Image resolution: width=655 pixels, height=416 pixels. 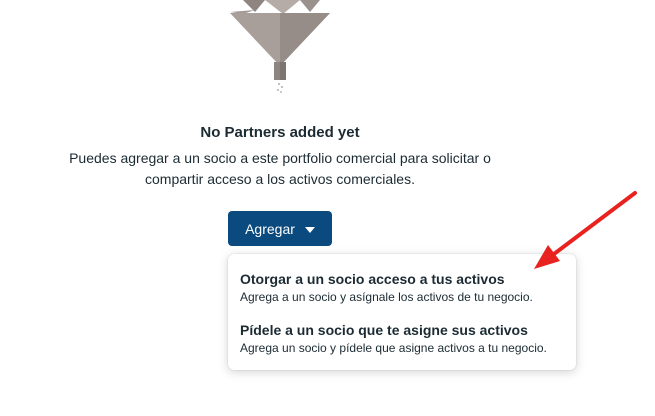 What do you see at coordinates (372, 279) in the screenshot?
I see `menu-item-title: Otorgar a un socio acceso a tus activos` at bounding box center [372, 279].